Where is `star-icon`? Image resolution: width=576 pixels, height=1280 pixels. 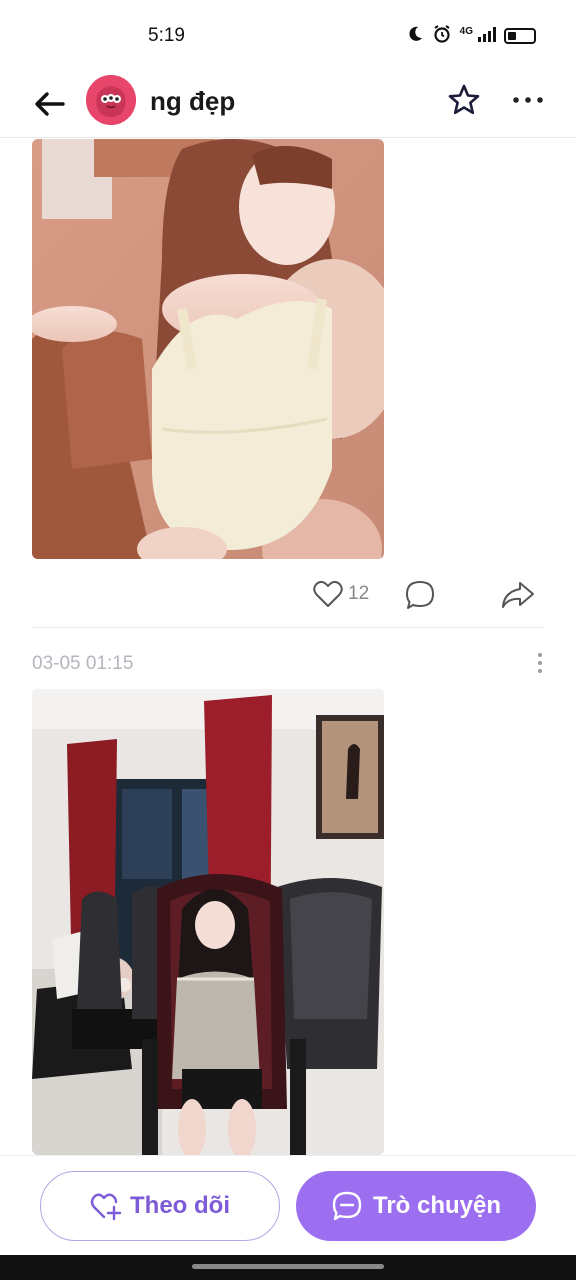 star-icon is located at coordinates (464, 99).